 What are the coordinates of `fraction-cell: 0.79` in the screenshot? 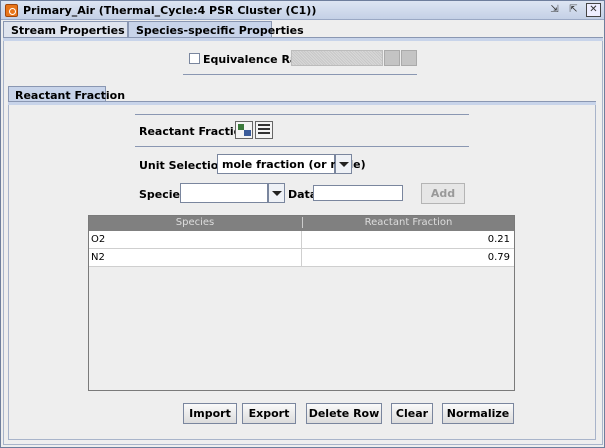 It's located at (406, 257).